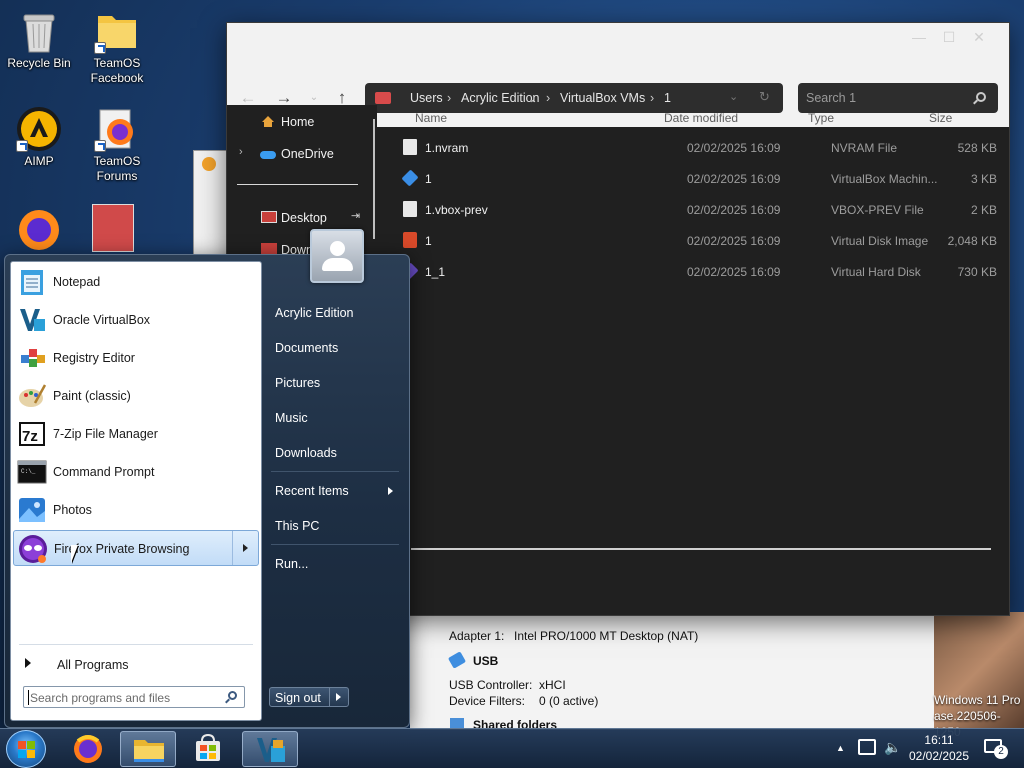 The height and width of the screenshot is (768, 1024). Describe the element at coordinates (113, 228) in the screenshot. I see `desktop-icon-partial` at that location.